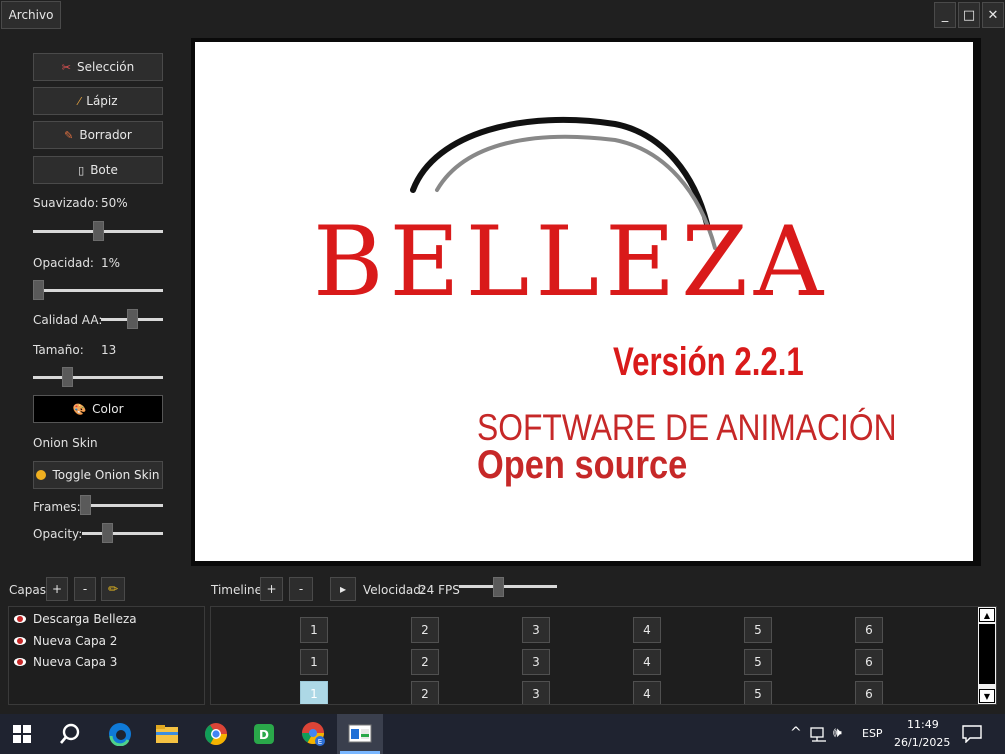  Describe the element at coordinates (796, 733) in the screenshot. I see `tray-chevron-icon: ^` at that location.